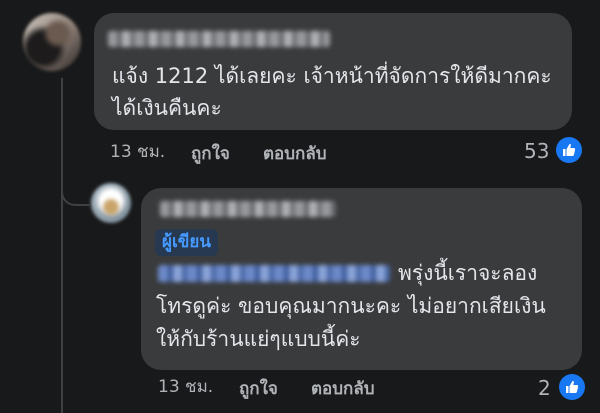 The height and width of the screenshot is (413, 600). I want to click on reply-text-line: ให้กับร้านแย่ๆแบบนี้ค่ะ, so click(258, 339).